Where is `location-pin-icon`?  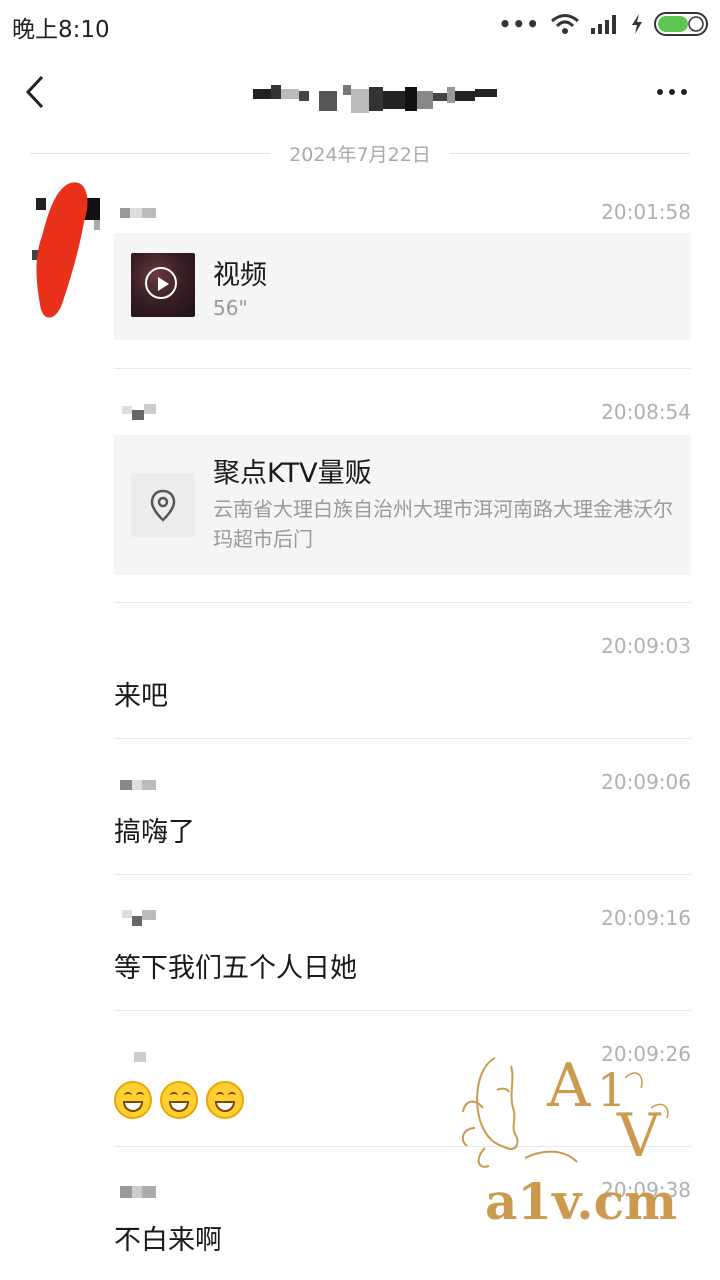
location-pin-icon is located at coordinates (163, 505).